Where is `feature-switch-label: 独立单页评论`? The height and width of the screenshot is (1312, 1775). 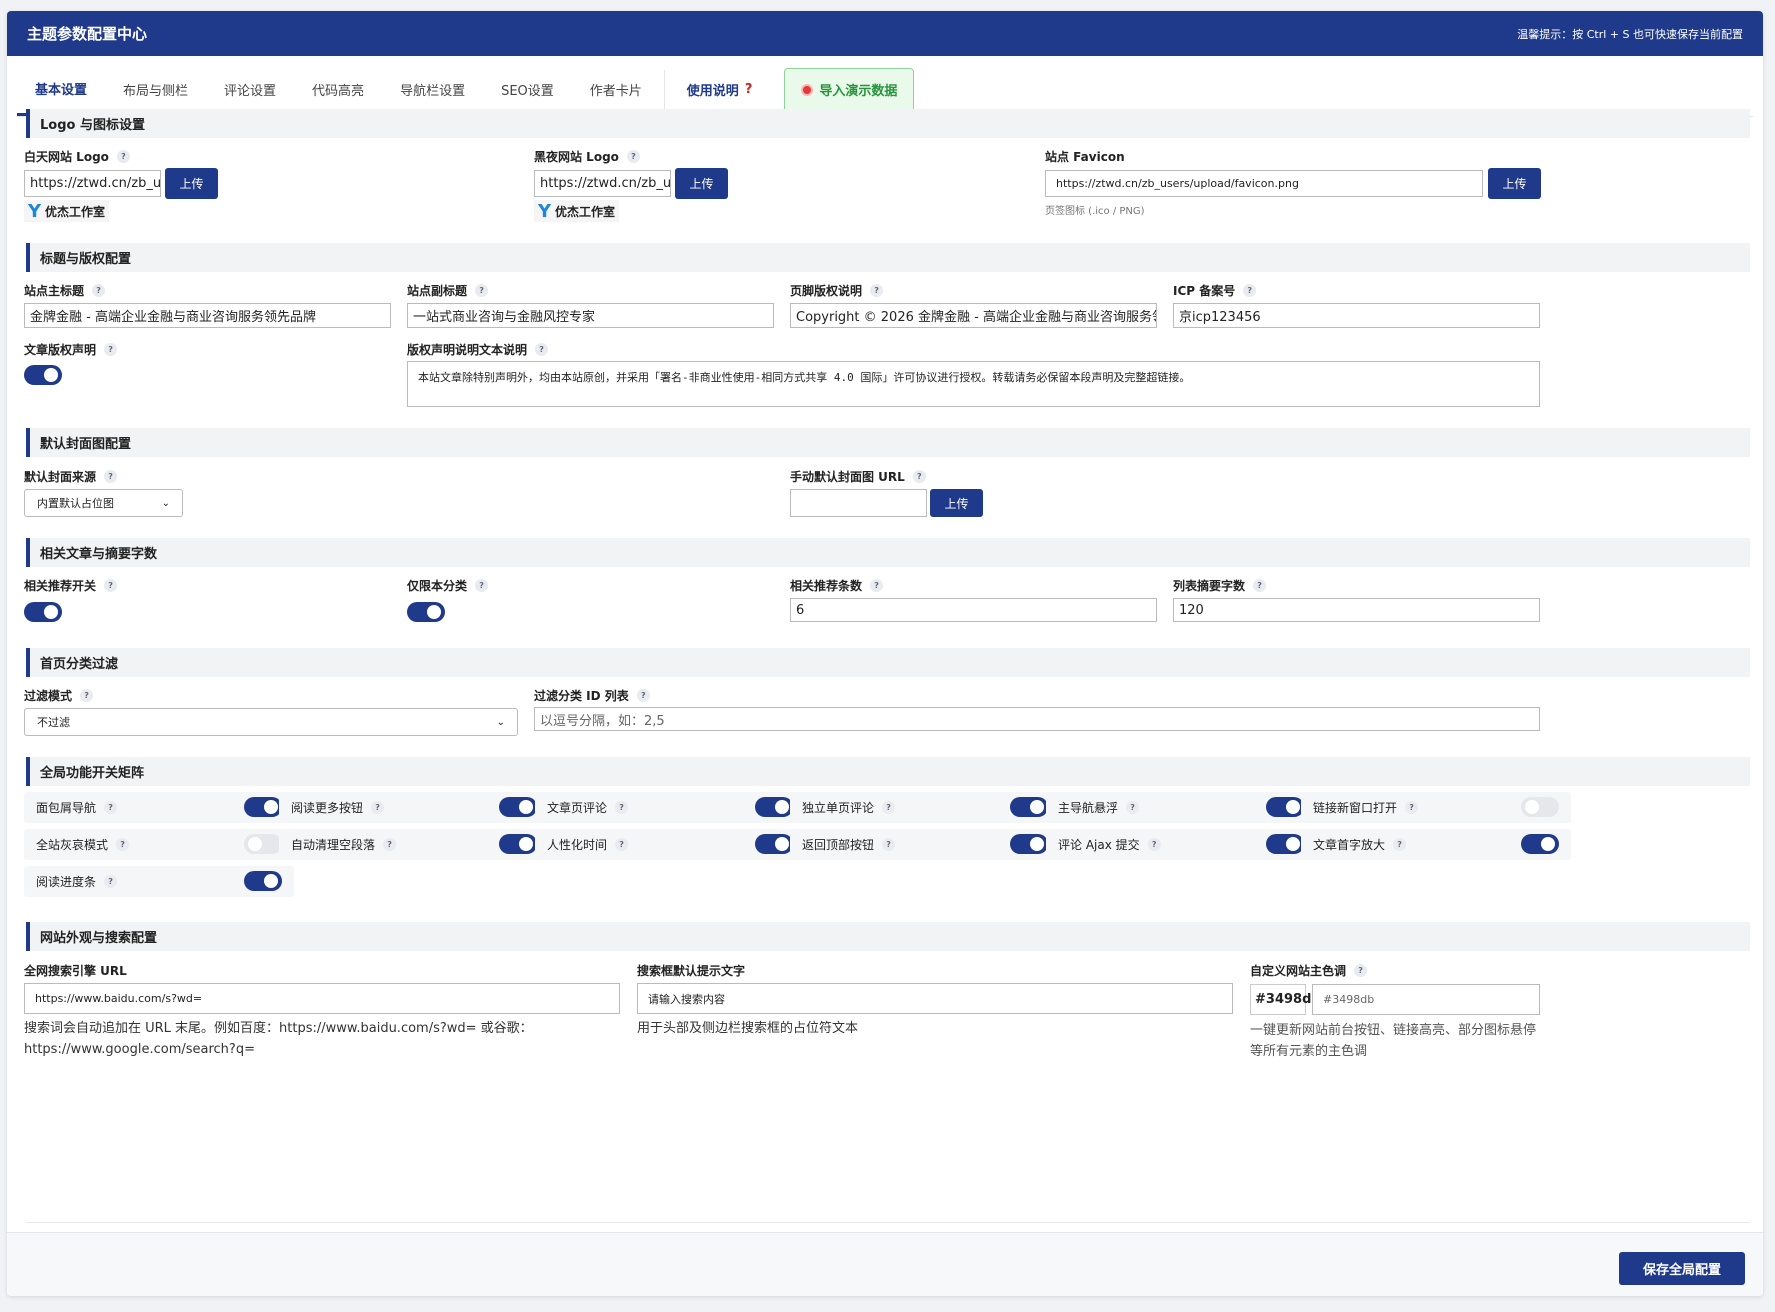
feature-switch-label: 独立单页评论 is located at coordinates (838, 808).